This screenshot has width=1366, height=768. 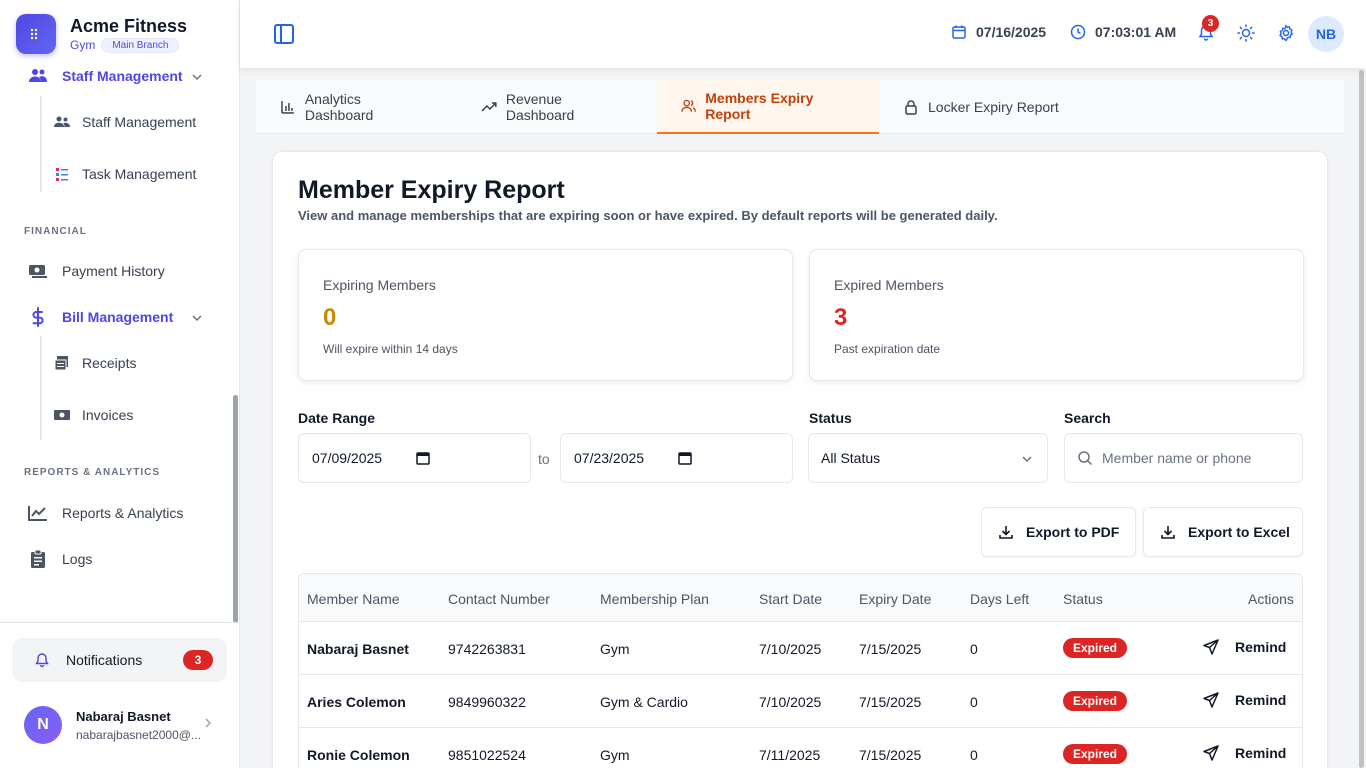 I want to click on line-chart-icon, so click(x=38, y=513).